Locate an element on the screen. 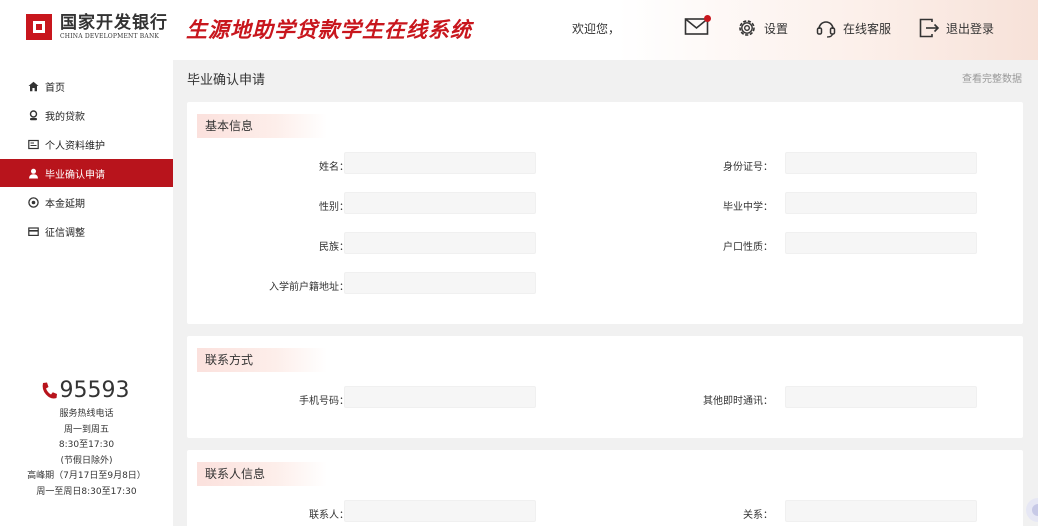 This screenshot has height=526, width=1038. settings-button: 设置 is located at coordinates (762, 28).